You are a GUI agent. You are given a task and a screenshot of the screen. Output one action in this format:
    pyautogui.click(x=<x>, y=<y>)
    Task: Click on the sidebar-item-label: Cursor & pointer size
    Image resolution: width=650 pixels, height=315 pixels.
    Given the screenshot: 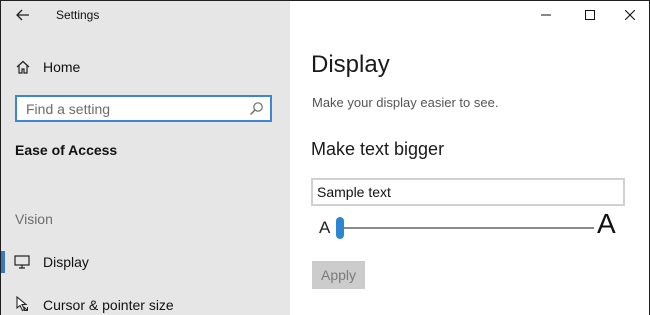 What is the action you would take?
    pyautogui.click(x=108, y=305)
    